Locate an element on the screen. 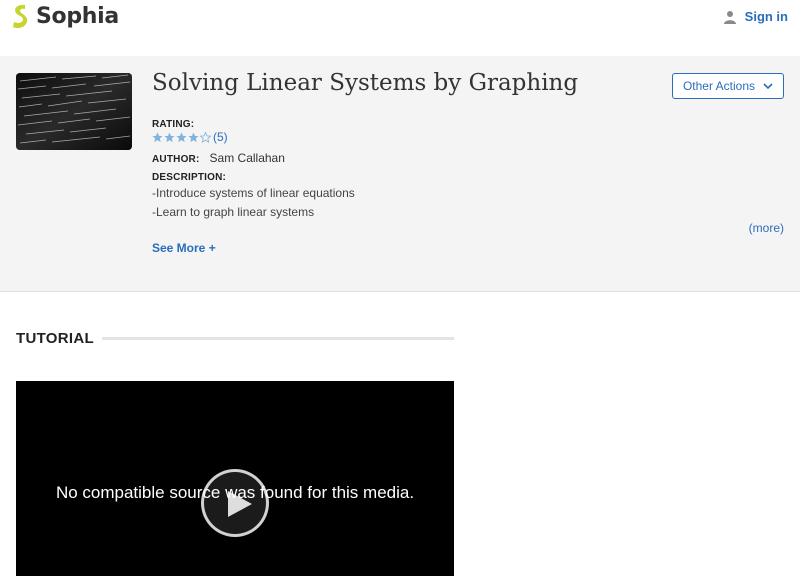 This screenshot has width=800, height=576. brand-name: Sophia is located at coordinates (77, 16).